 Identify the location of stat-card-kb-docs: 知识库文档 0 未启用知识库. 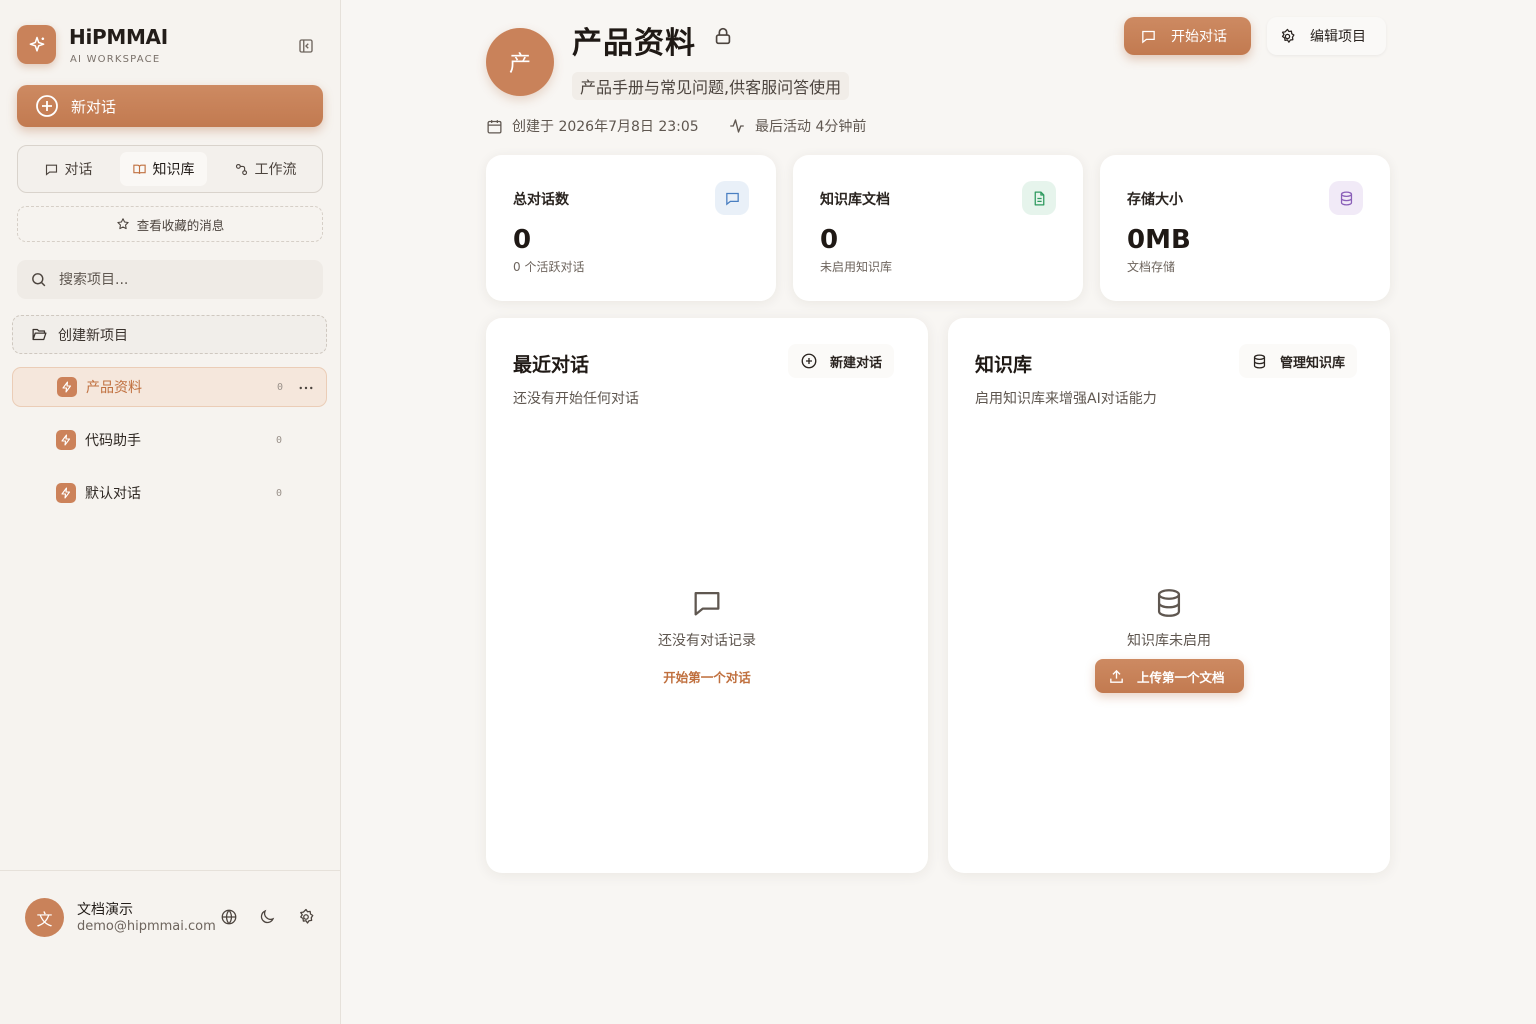
(938, 228).